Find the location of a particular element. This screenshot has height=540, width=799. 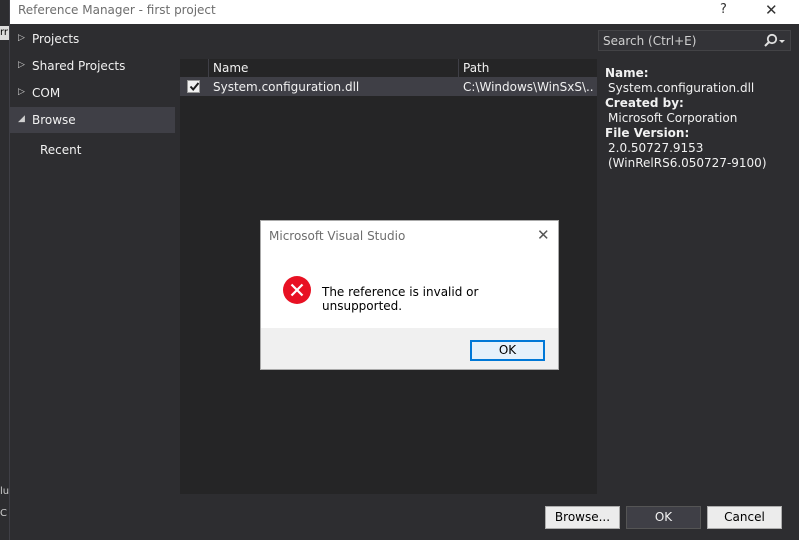

nav-item-browse: ◢ Browse is located at coordinates (92, 120).